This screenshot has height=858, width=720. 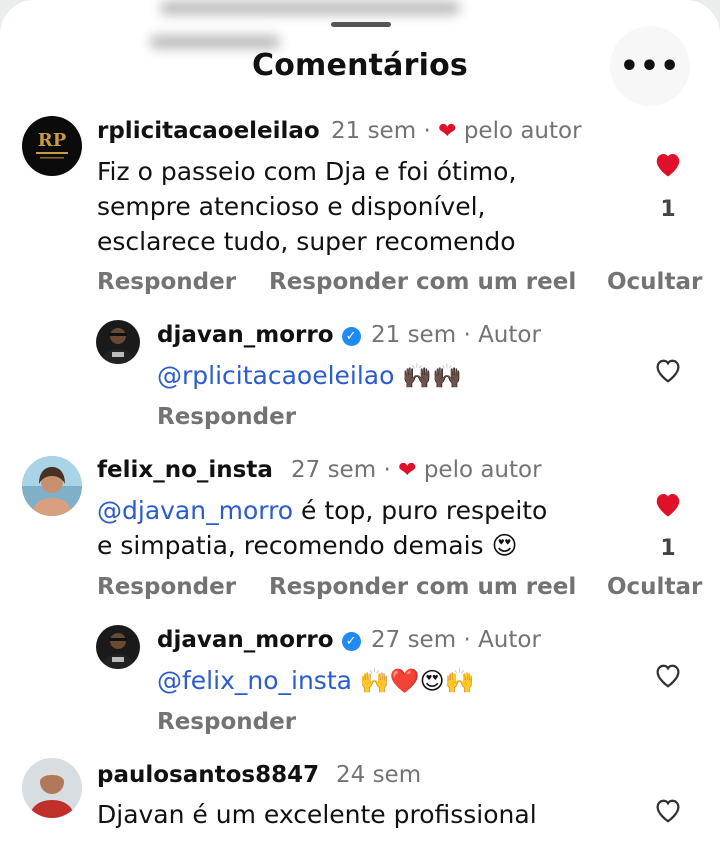 I want to click on reply-text: @rplicitacaoeleilao 🙌🏿🙌🏿, so click(x=310, y=375).